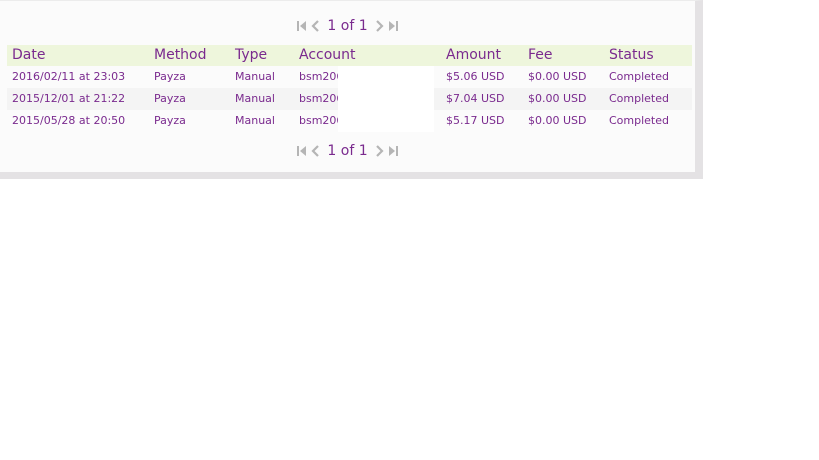 Image resolution: width=819 pixels, height=460 pixels. What do you see at coordinates (475, 76) in the screenshot?
I see `cell-amount: $5.06 USD` at bounding box center [475, 76].